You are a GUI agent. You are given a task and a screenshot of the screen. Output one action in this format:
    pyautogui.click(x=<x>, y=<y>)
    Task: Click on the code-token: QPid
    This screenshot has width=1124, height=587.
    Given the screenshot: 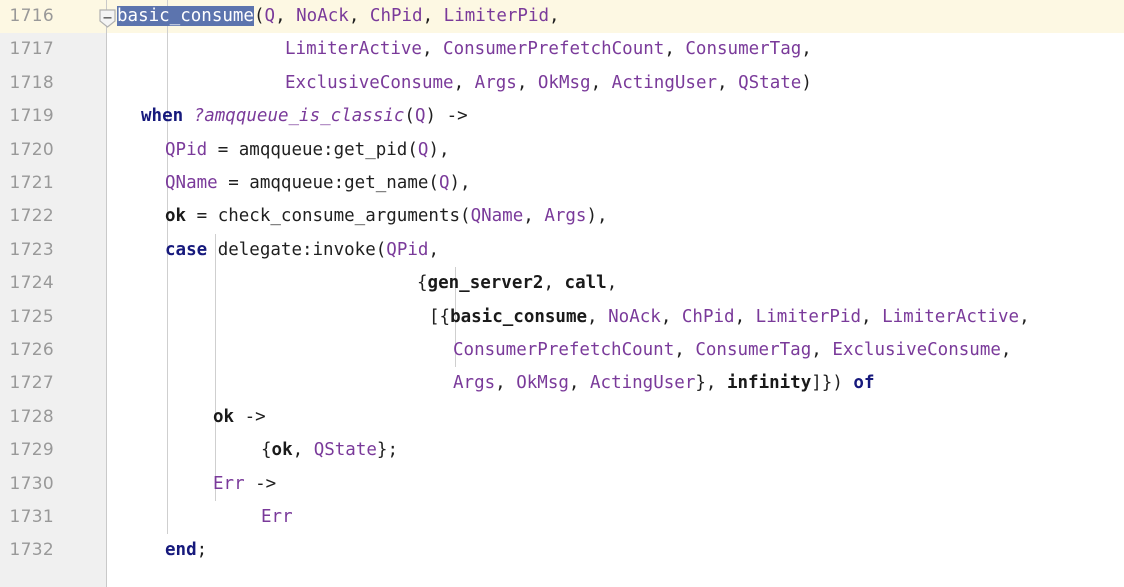 What is the action you would take?
    pyautogui.click(x=407, y=249)
    